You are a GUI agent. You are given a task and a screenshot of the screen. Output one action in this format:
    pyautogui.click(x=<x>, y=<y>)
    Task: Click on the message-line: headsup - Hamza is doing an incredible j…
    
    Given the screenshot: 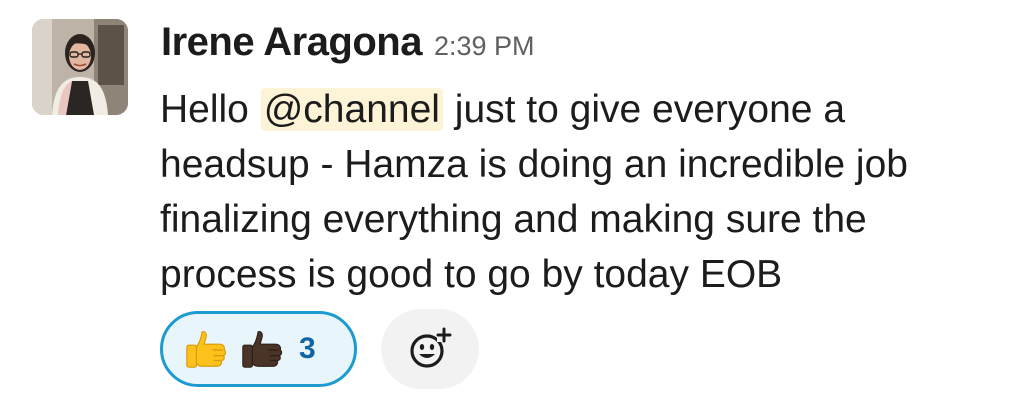 What is the action you would take?
    pyautogui.click(x=534, y=164)
    